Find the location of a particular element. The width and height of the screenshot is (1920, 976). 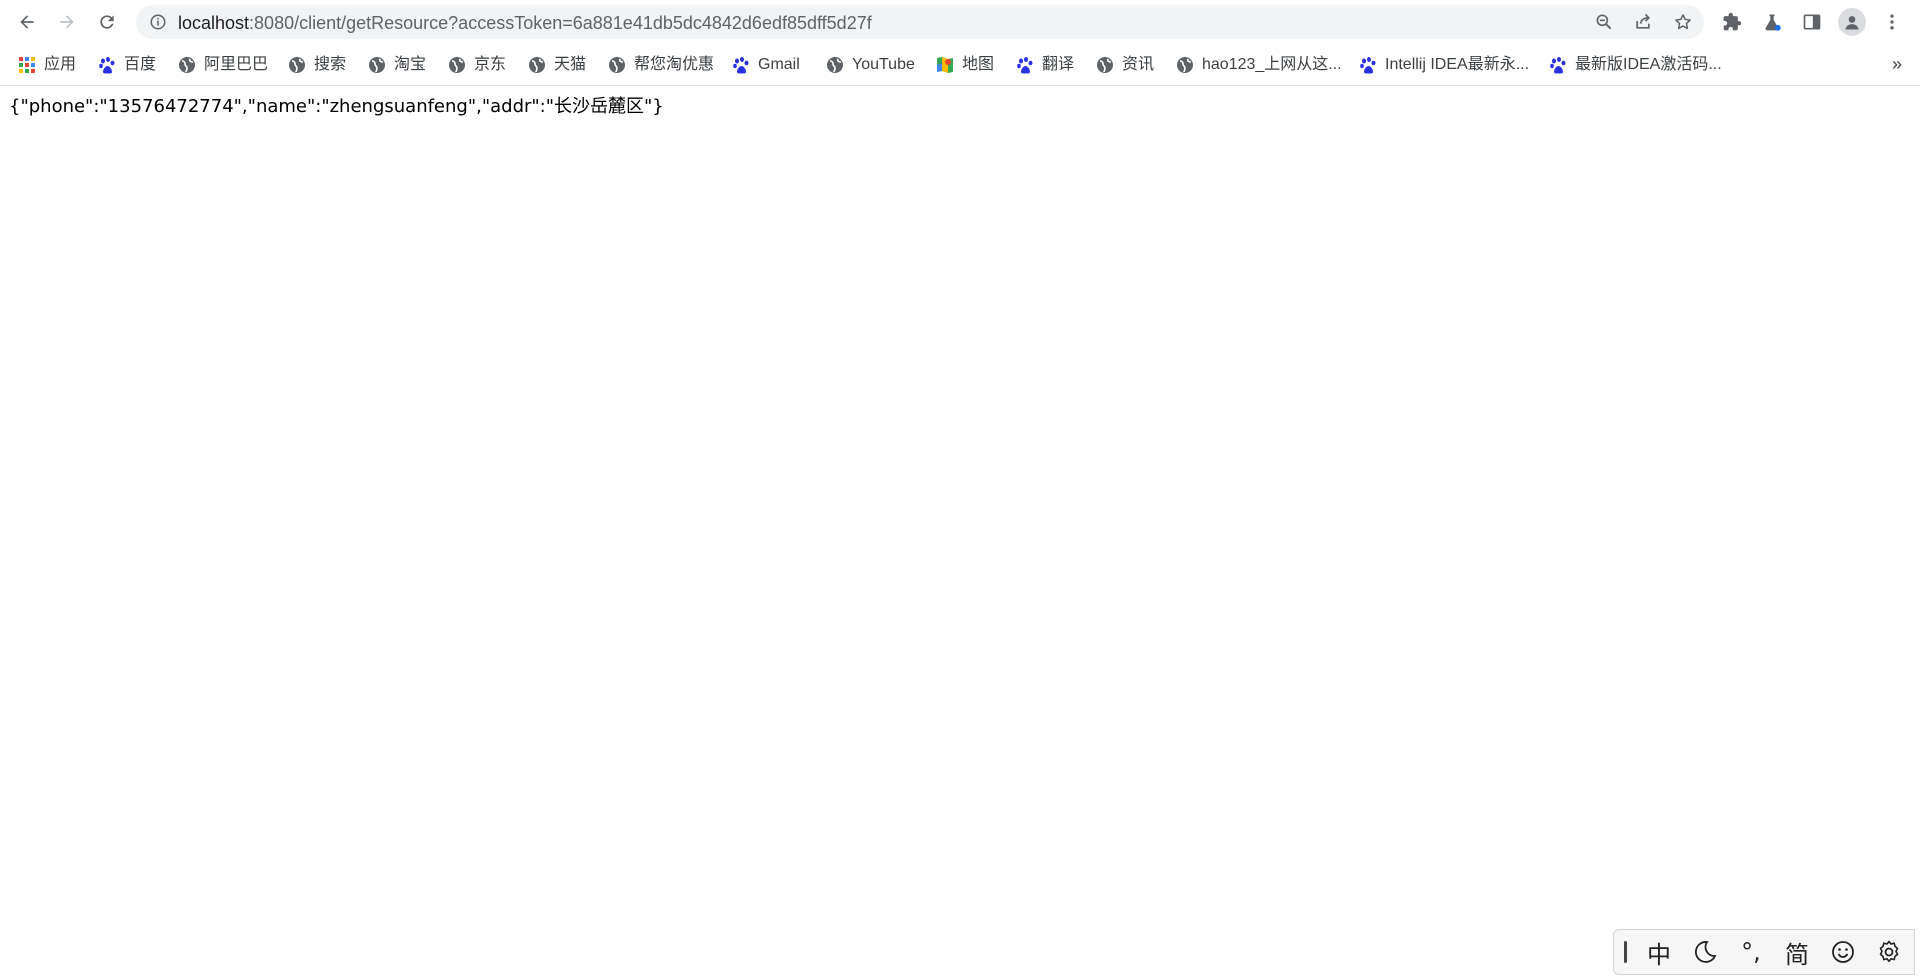

bookmark-item: 应用 is located at coordinates (47, 65).